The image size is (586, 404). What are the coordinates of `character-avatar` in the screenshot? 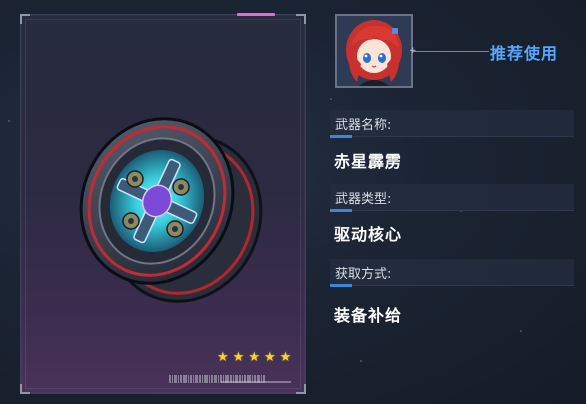 It's located at (374, 51).